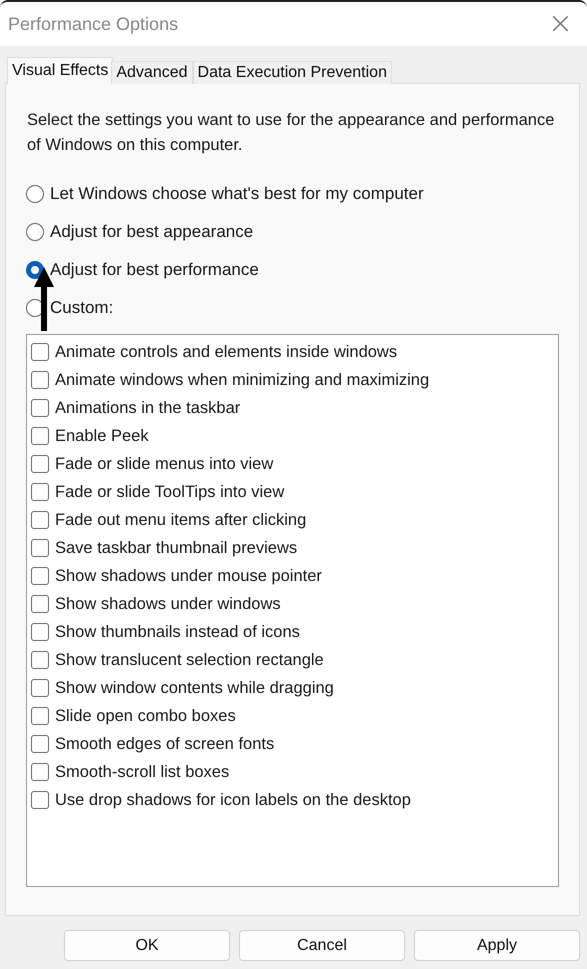 This screenshot has width=587, height=969. I want to click on checkbox-label: Show translucent selection rectangle, so click(189, 660).